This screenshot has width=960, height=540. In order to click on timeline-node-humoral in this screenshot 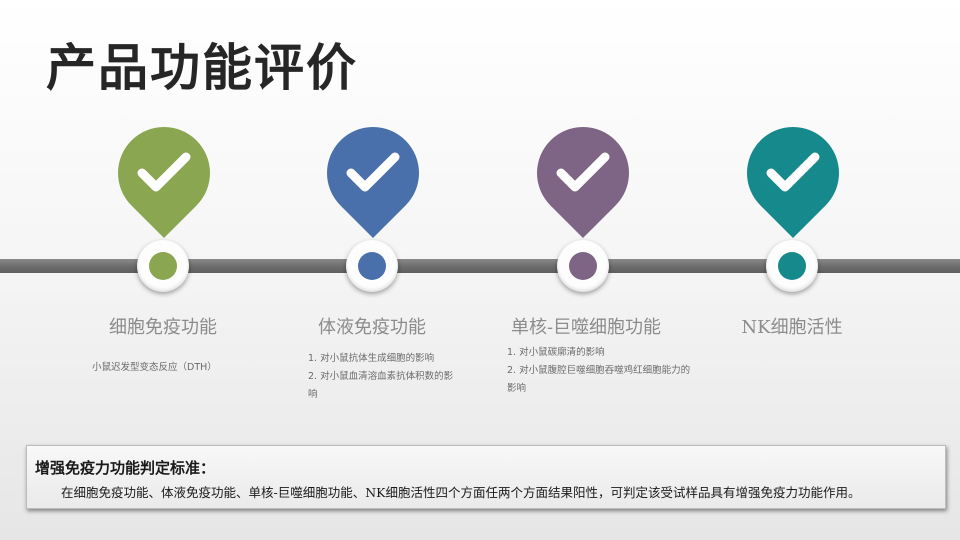, I will do `click(372, 266)`.